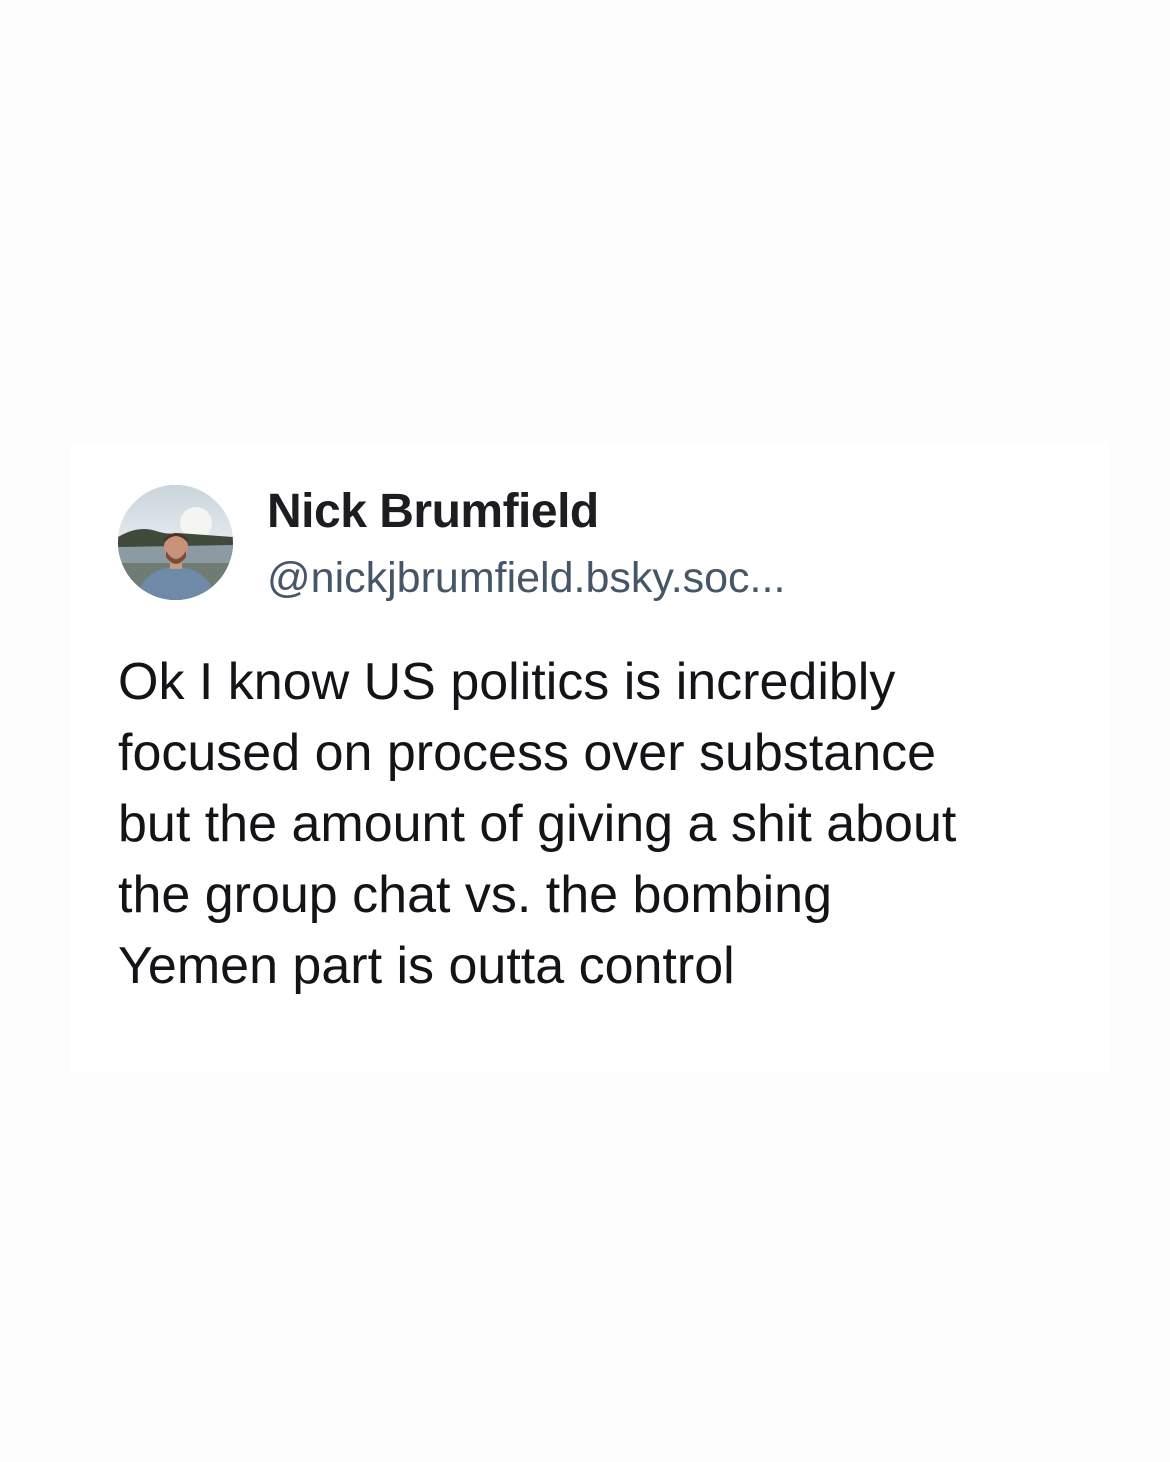  I want to click on avatar-photo, so click(175, 542).